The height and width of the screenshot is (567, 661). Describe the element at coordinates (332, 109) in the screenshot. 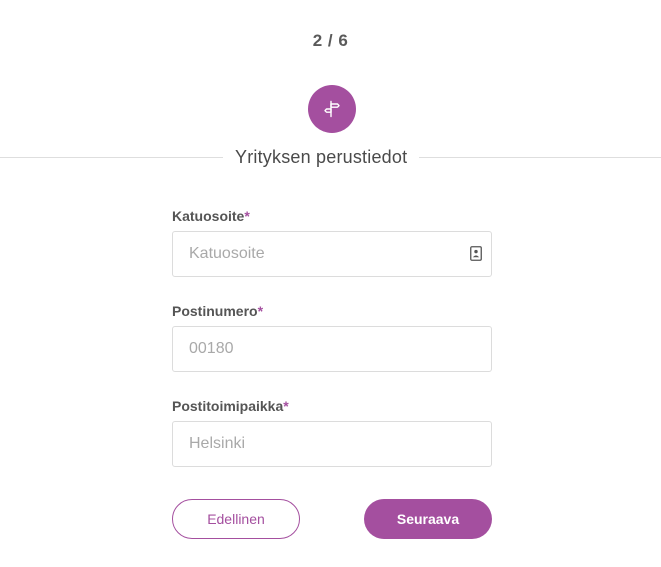

I see `signpost-icon` at that location.